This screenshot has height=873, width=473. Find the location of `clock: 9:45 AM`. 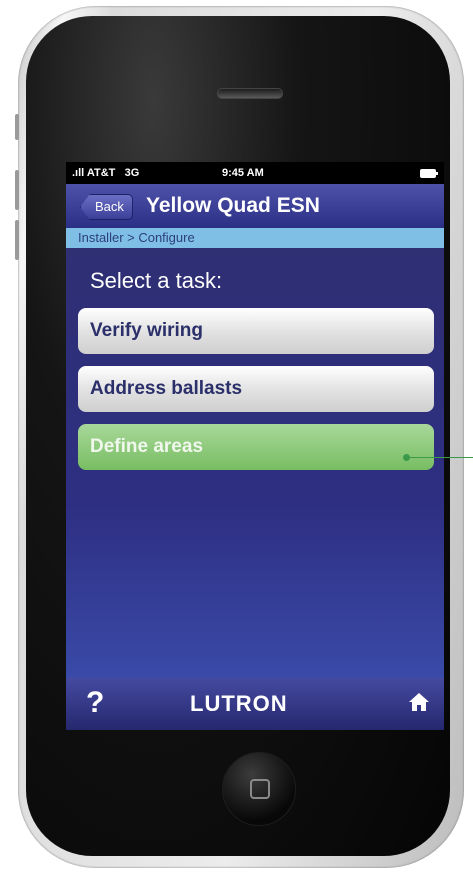

clock: 9:45 AM is located at coordinates (243, 173).